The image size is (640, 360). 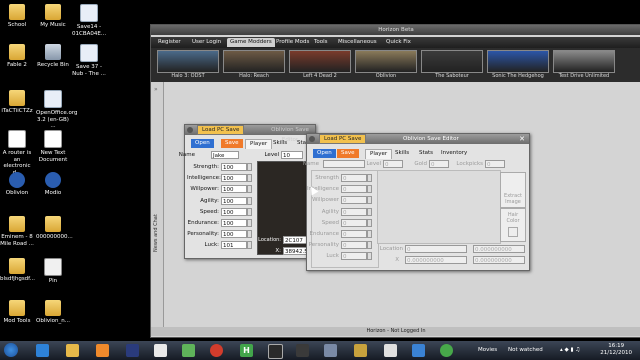 I want to click on tab-player: Player, so click(x=379, y=154).